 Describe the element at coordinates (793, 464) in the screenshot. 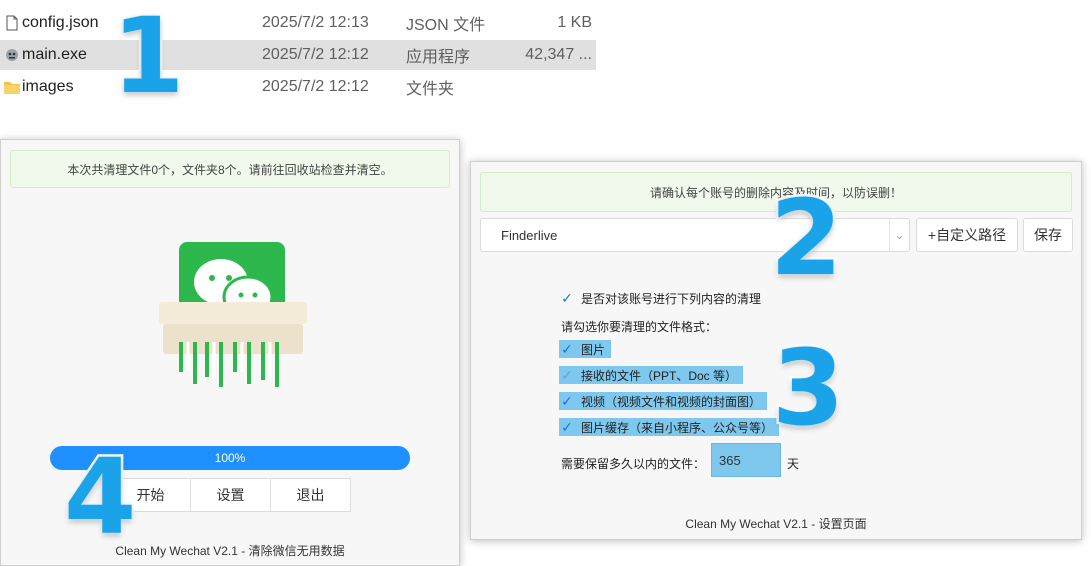

I see `retain-unit: 天` at that location.